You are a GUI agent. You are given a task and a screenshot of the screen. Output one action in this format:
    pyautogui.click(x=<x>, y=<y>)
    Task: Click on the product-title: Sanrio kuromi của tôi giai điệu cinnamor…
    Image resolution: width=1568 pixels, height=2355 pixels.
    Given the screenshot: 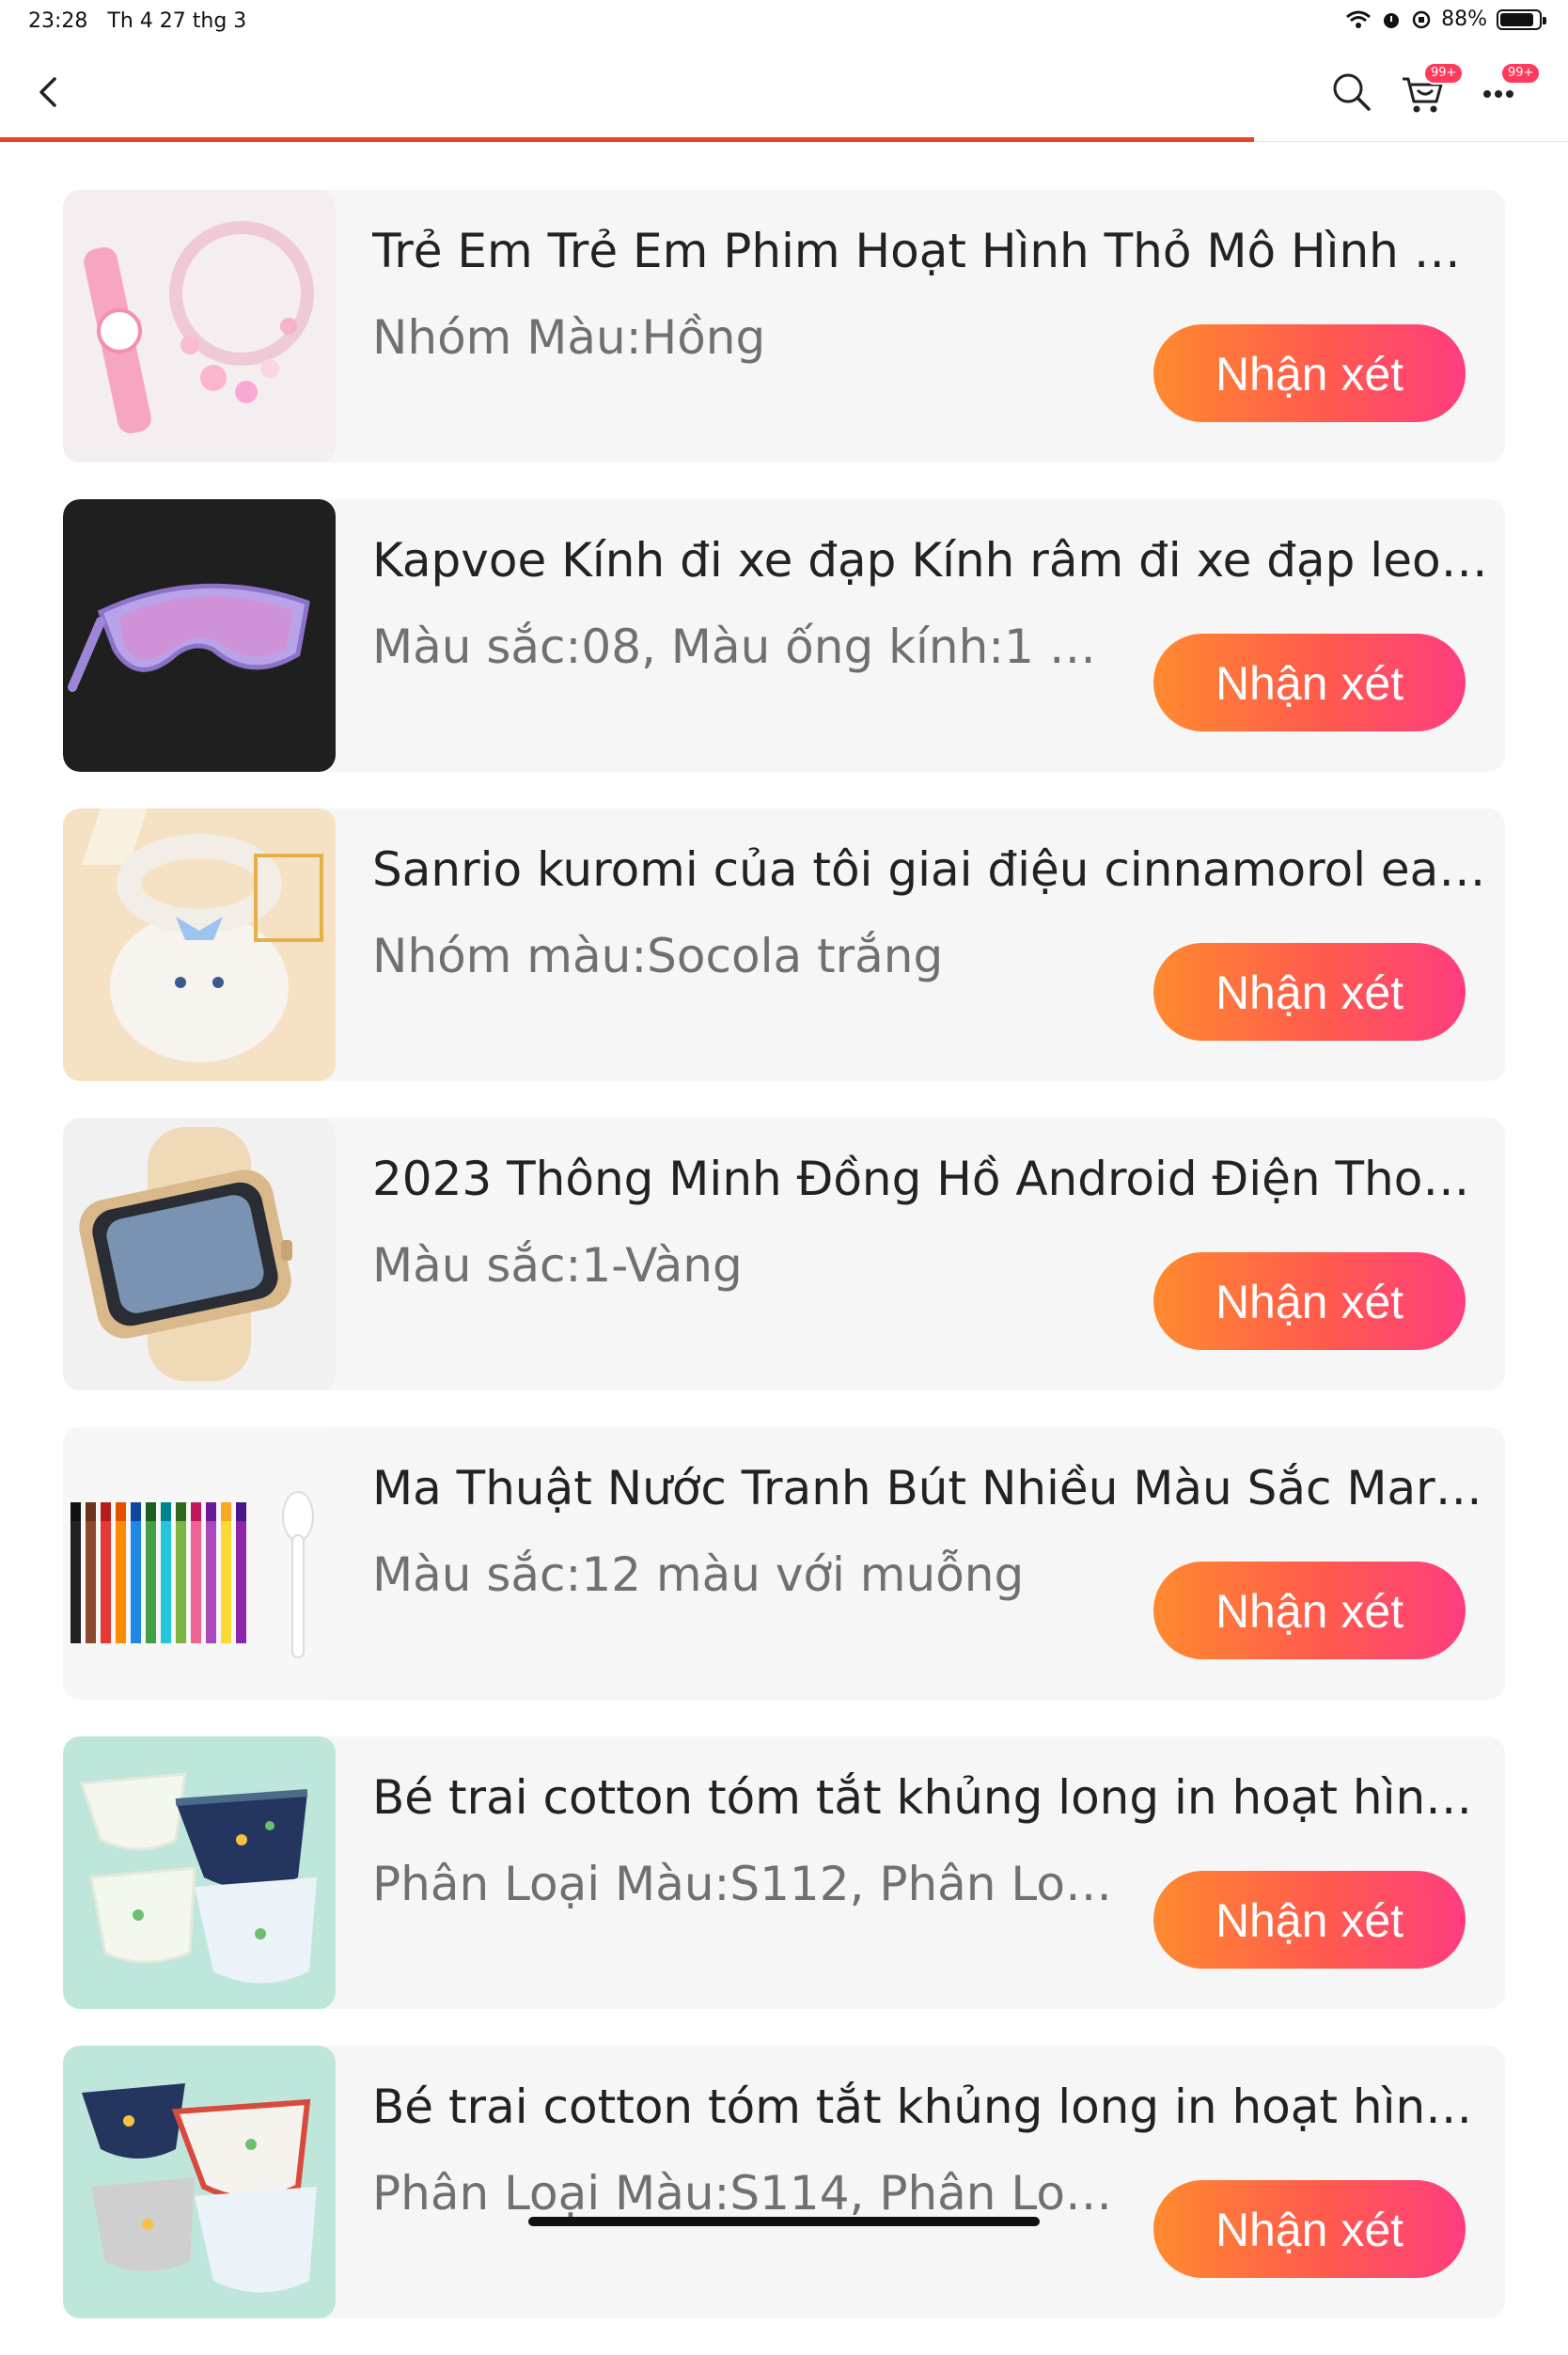 What is the action you would take?
    pyautogui.click(x=931, y=869)
    